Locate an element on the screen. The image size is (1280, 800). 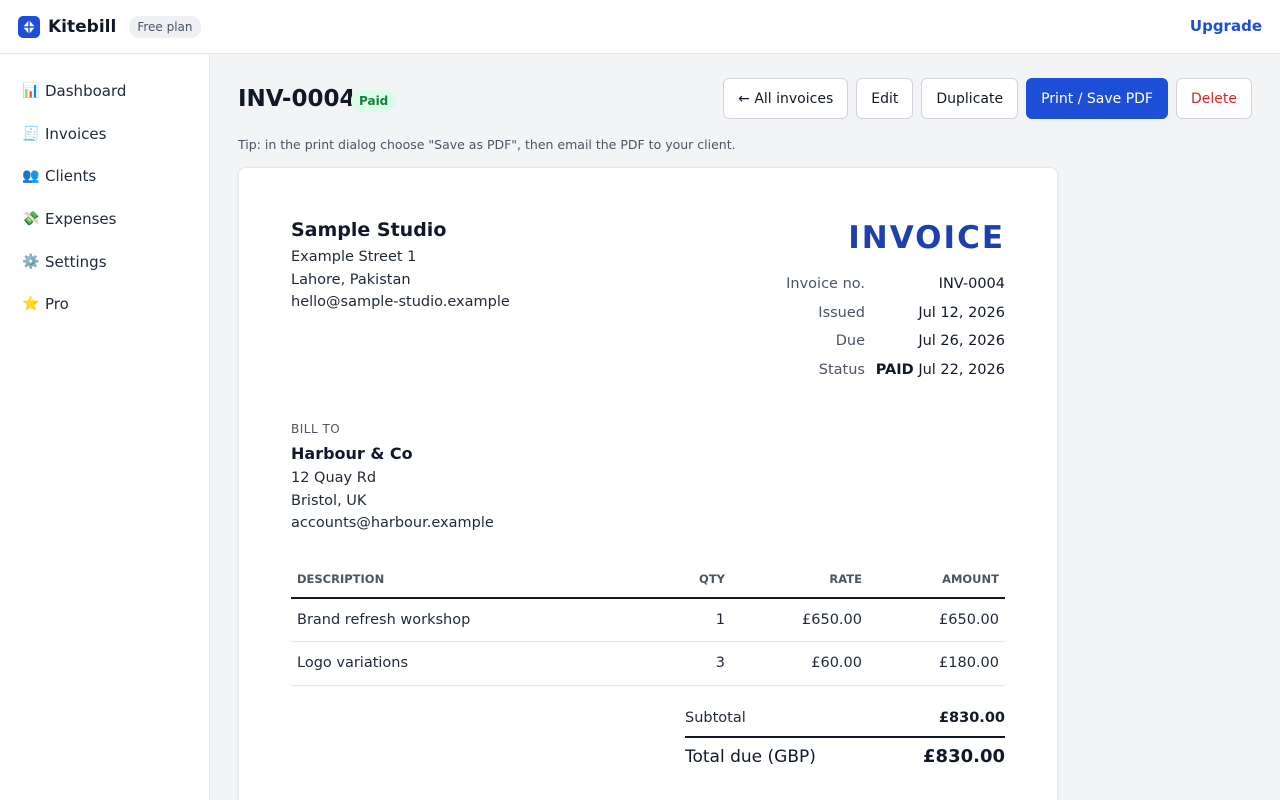
due-date: Jul 26, 2026 is located at coordinates (961, 341).